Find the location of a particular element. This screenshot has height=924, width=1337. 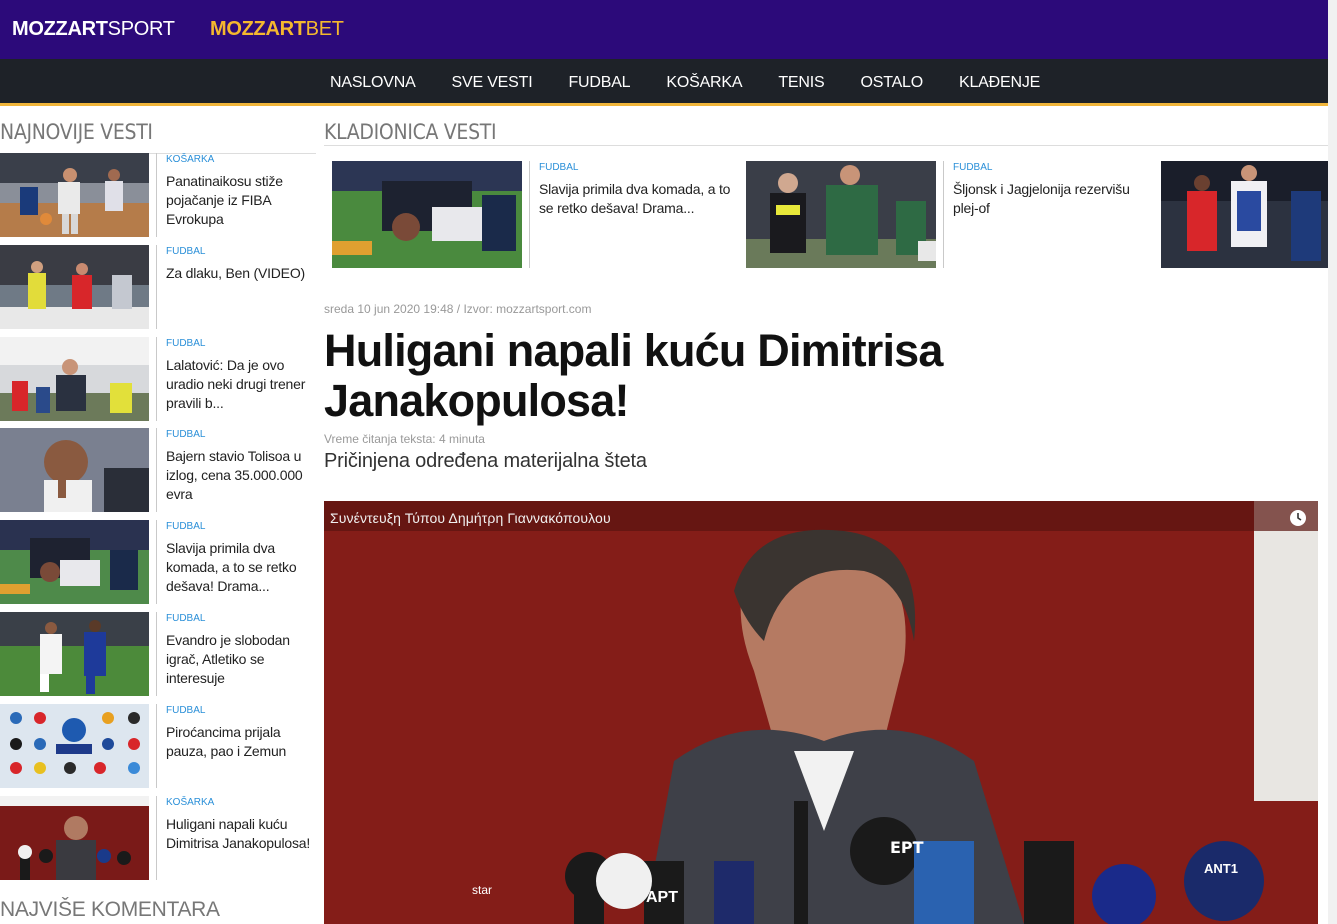

logo-bet-thin: BET is located at coordinates (324, 29).